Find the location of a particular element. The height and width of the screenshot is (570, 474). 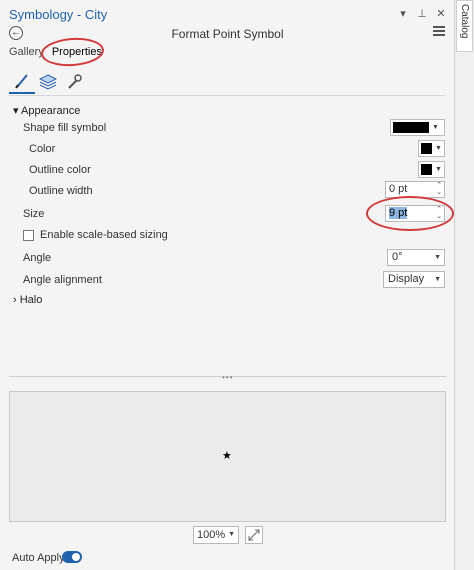

appearance-section-header: ▾ Appearance is located at coordinates (46, 110).